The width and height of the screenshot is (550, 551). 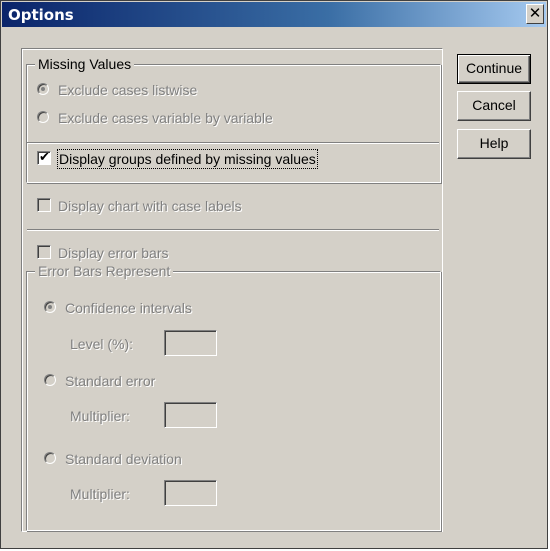 What do you see at coordinates (128, 90) in the screenshot?
I see `radio-exclude-listwise-label: Exclude cases listwise` at bounding box center [128, 90].